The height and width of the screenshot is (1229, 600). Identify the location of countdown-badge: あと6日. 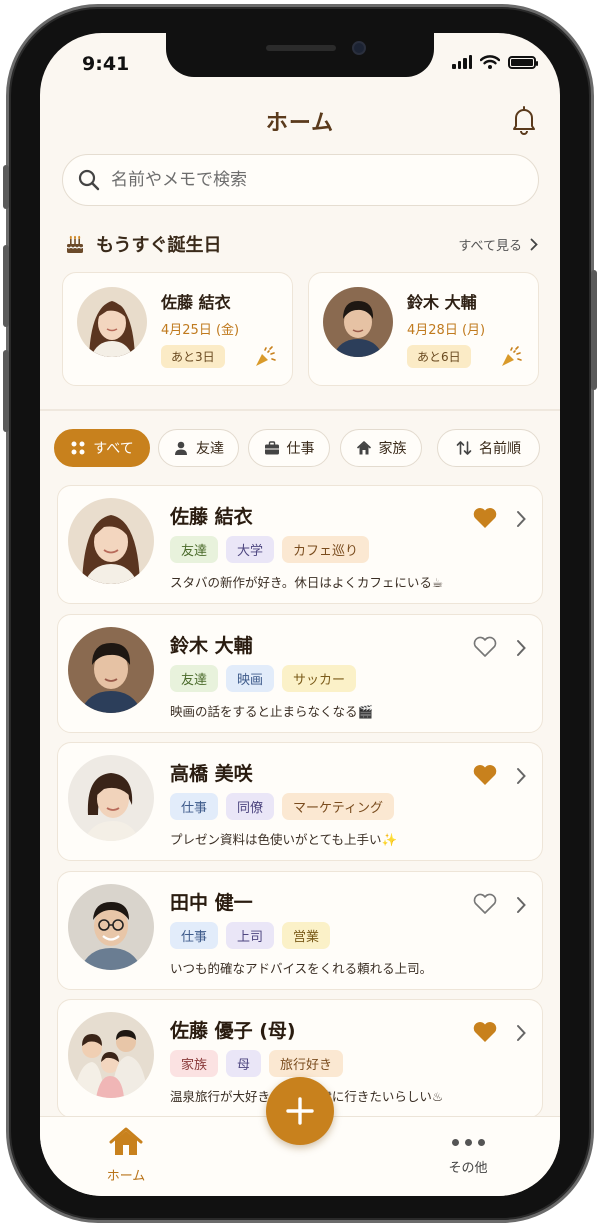
(439, 356).